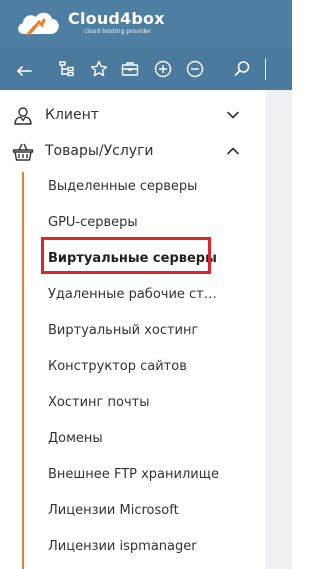  Describe the element at coordinates (146, 69) in the screenshot. I see `toolbar` at that location.